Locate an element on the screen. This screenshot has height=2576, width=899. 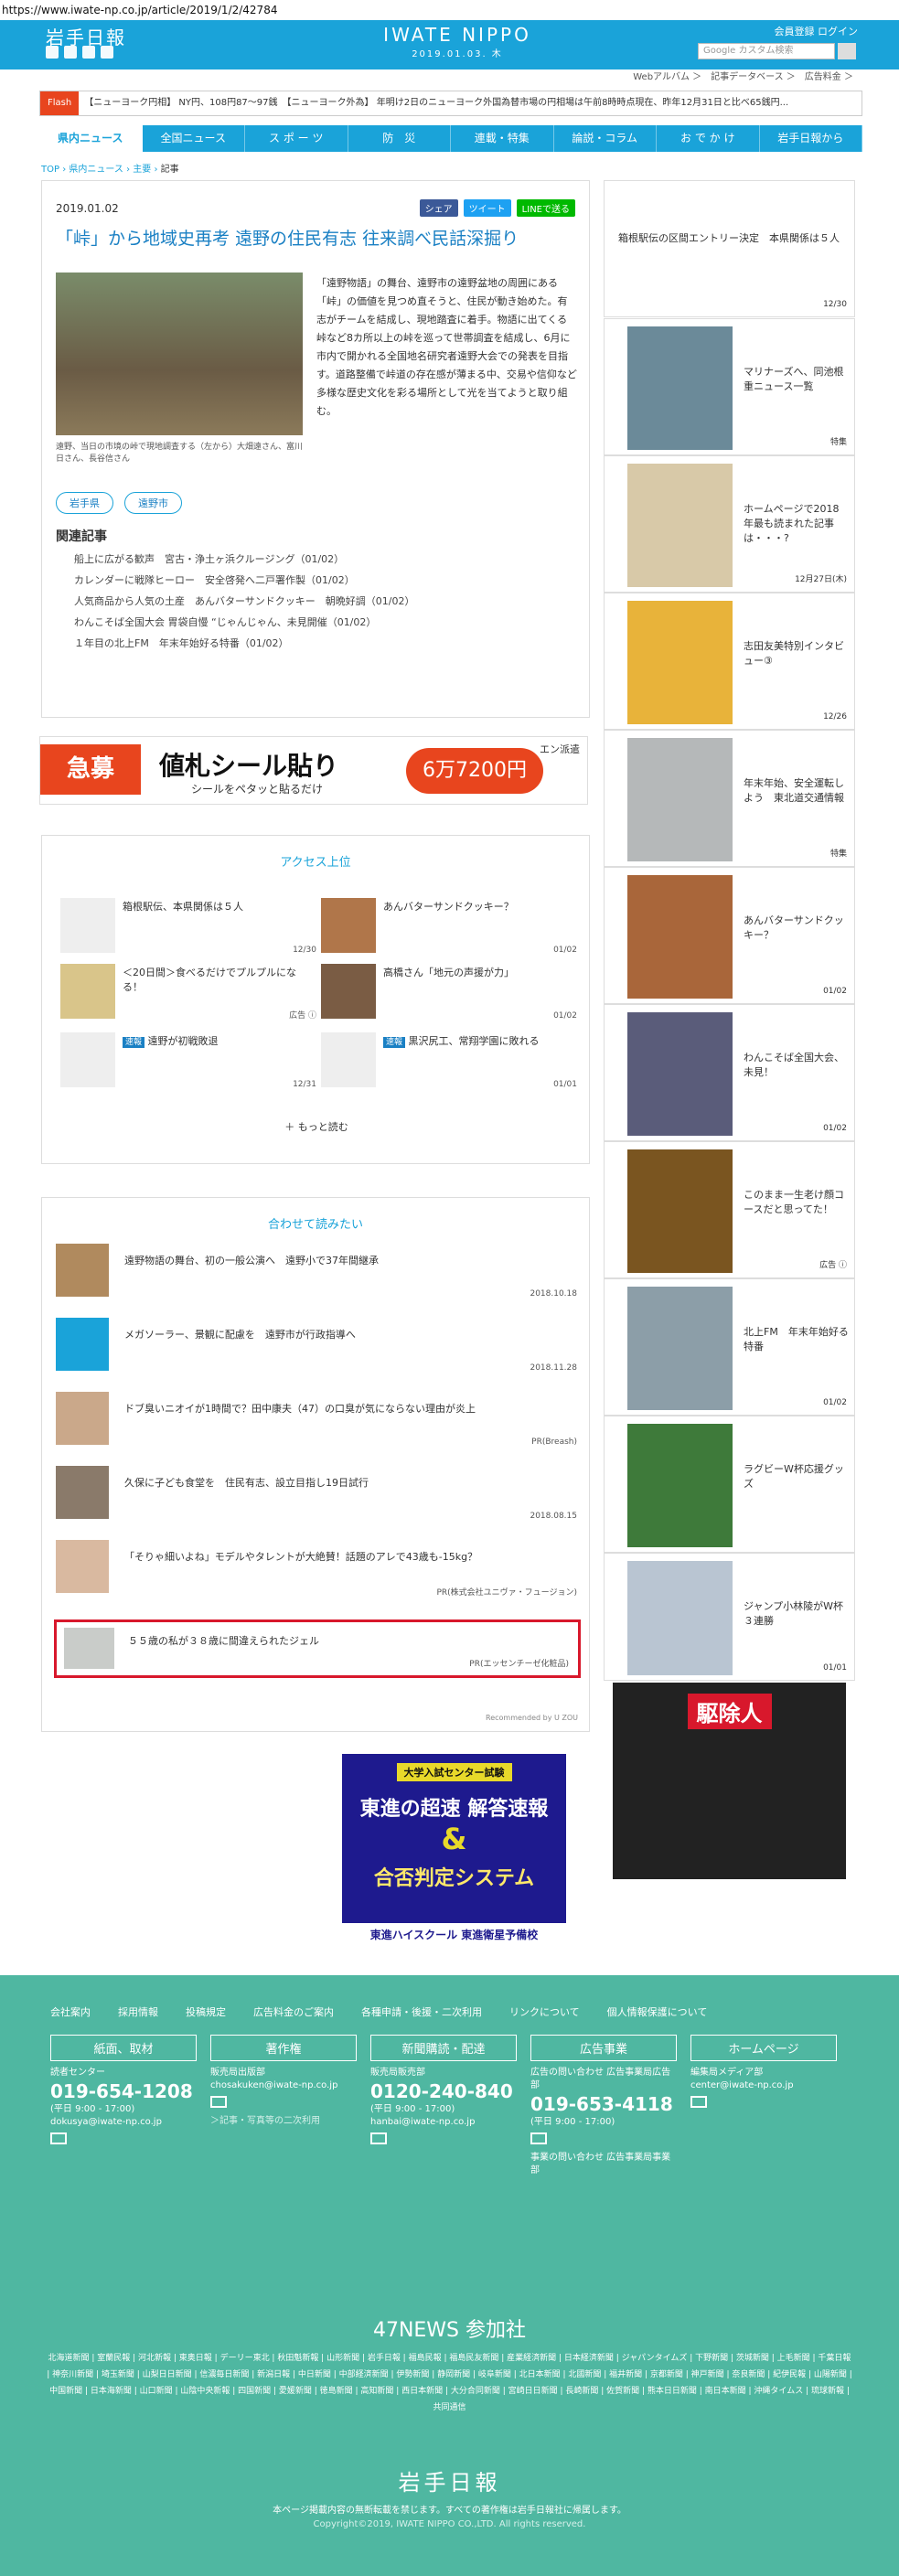
access-item: ＜20日間＞食べるだけでプルプルになる！ 広告 ⓘ is located at coordinates (188, 992).